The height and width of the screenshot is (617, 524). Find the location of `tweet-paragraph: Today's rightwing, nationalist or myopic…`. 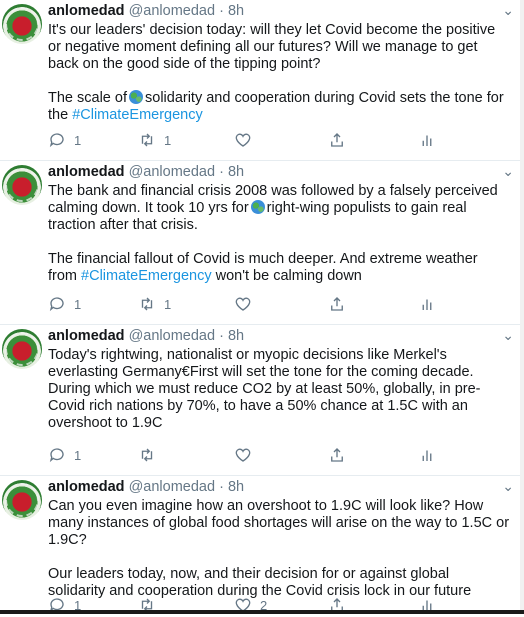

tweet-paragraph: Today's rightwing, nationalist or myopic… is located at coordinates (264, 389).